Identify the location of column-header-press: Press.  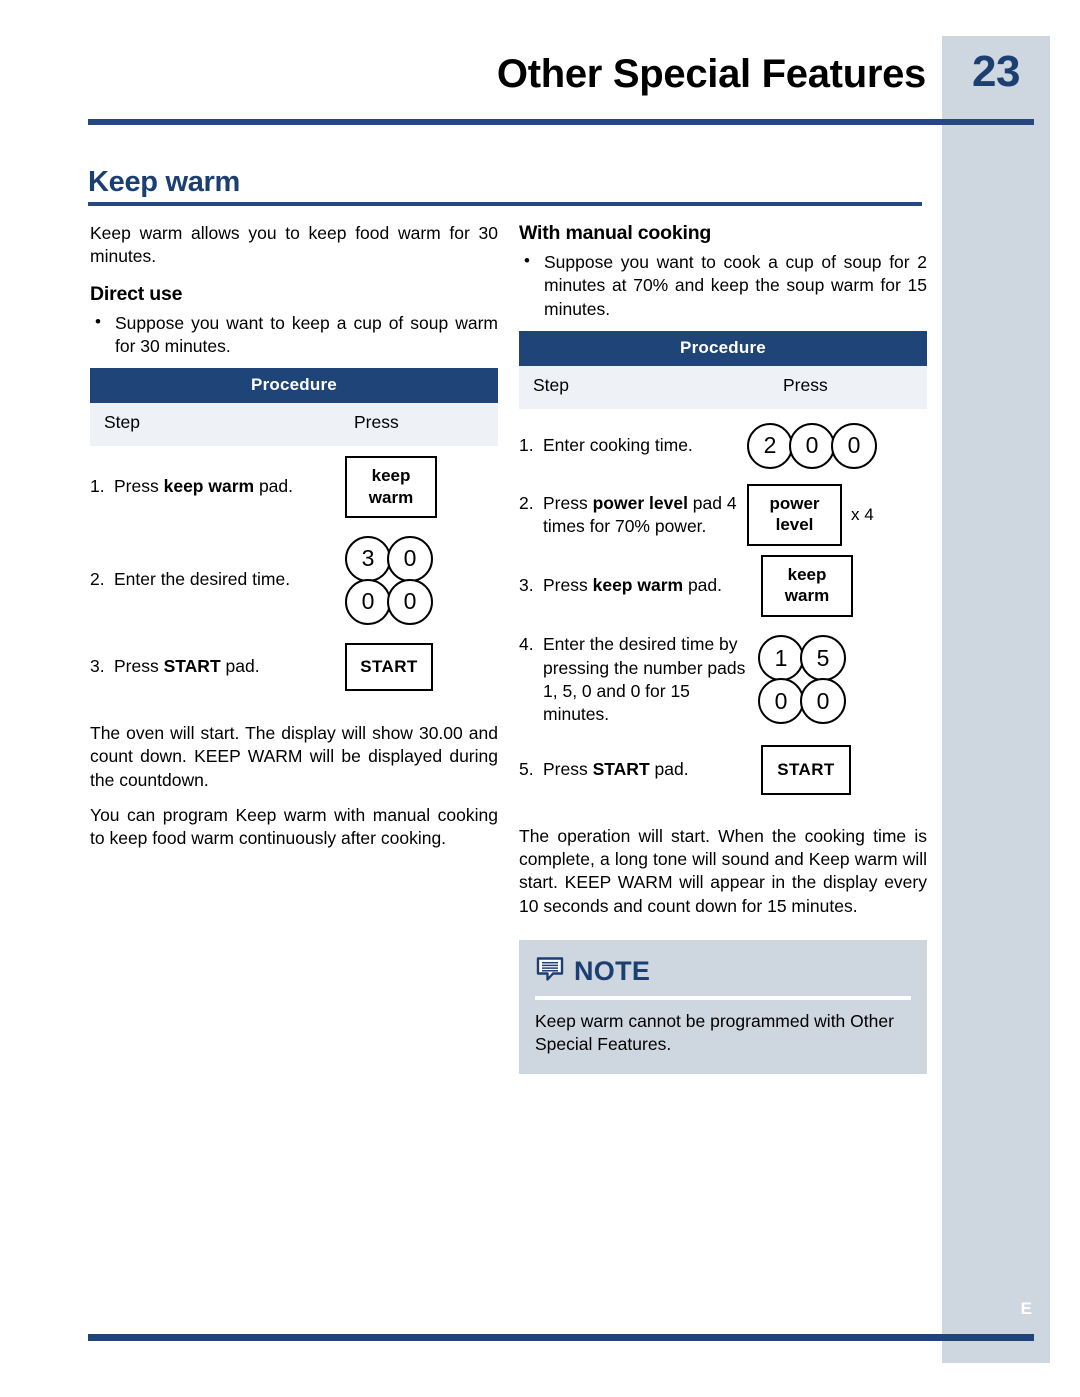
(805, 384).